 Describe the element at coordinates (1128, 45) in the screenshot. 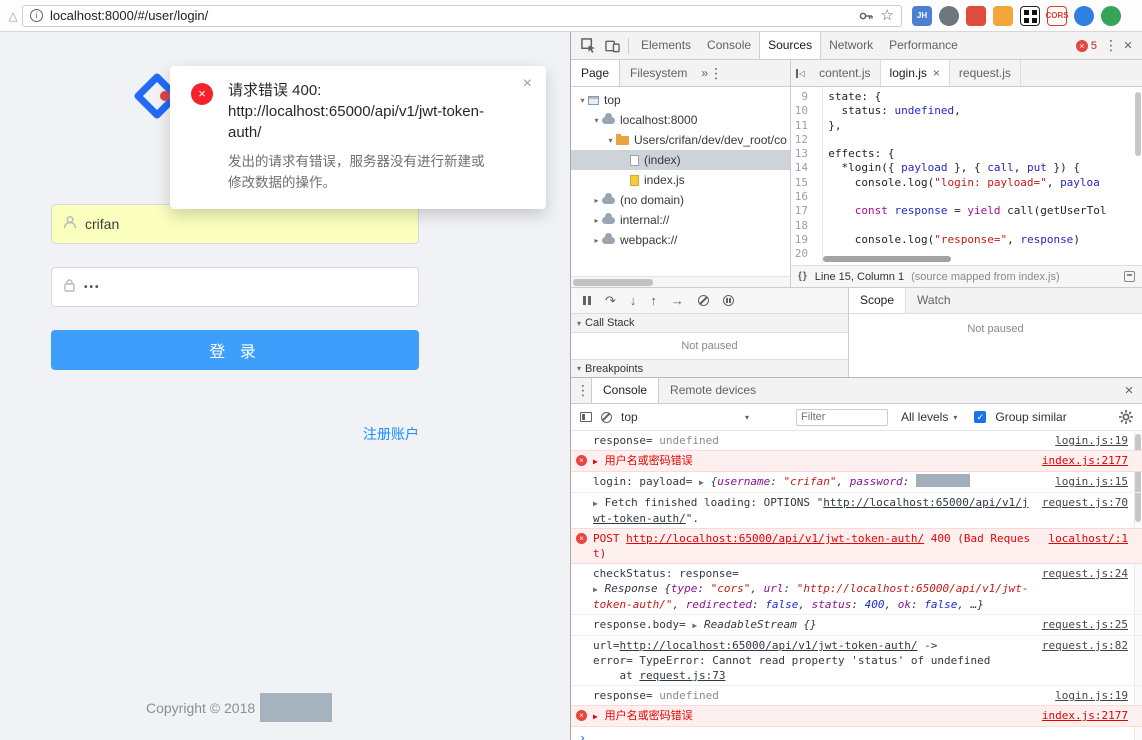

I see `devtools-close-icon: ×` at that location.